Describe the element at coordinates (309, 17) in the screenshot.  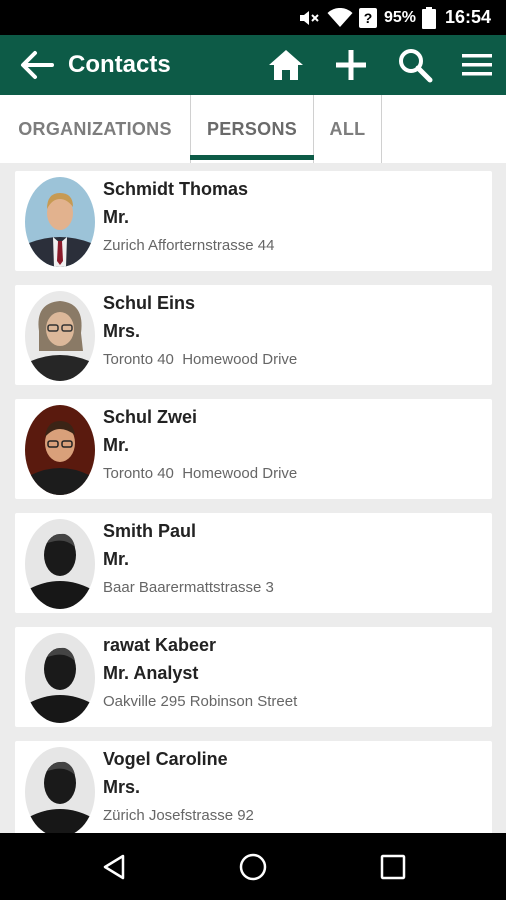
I see `mute-icon` at that location.